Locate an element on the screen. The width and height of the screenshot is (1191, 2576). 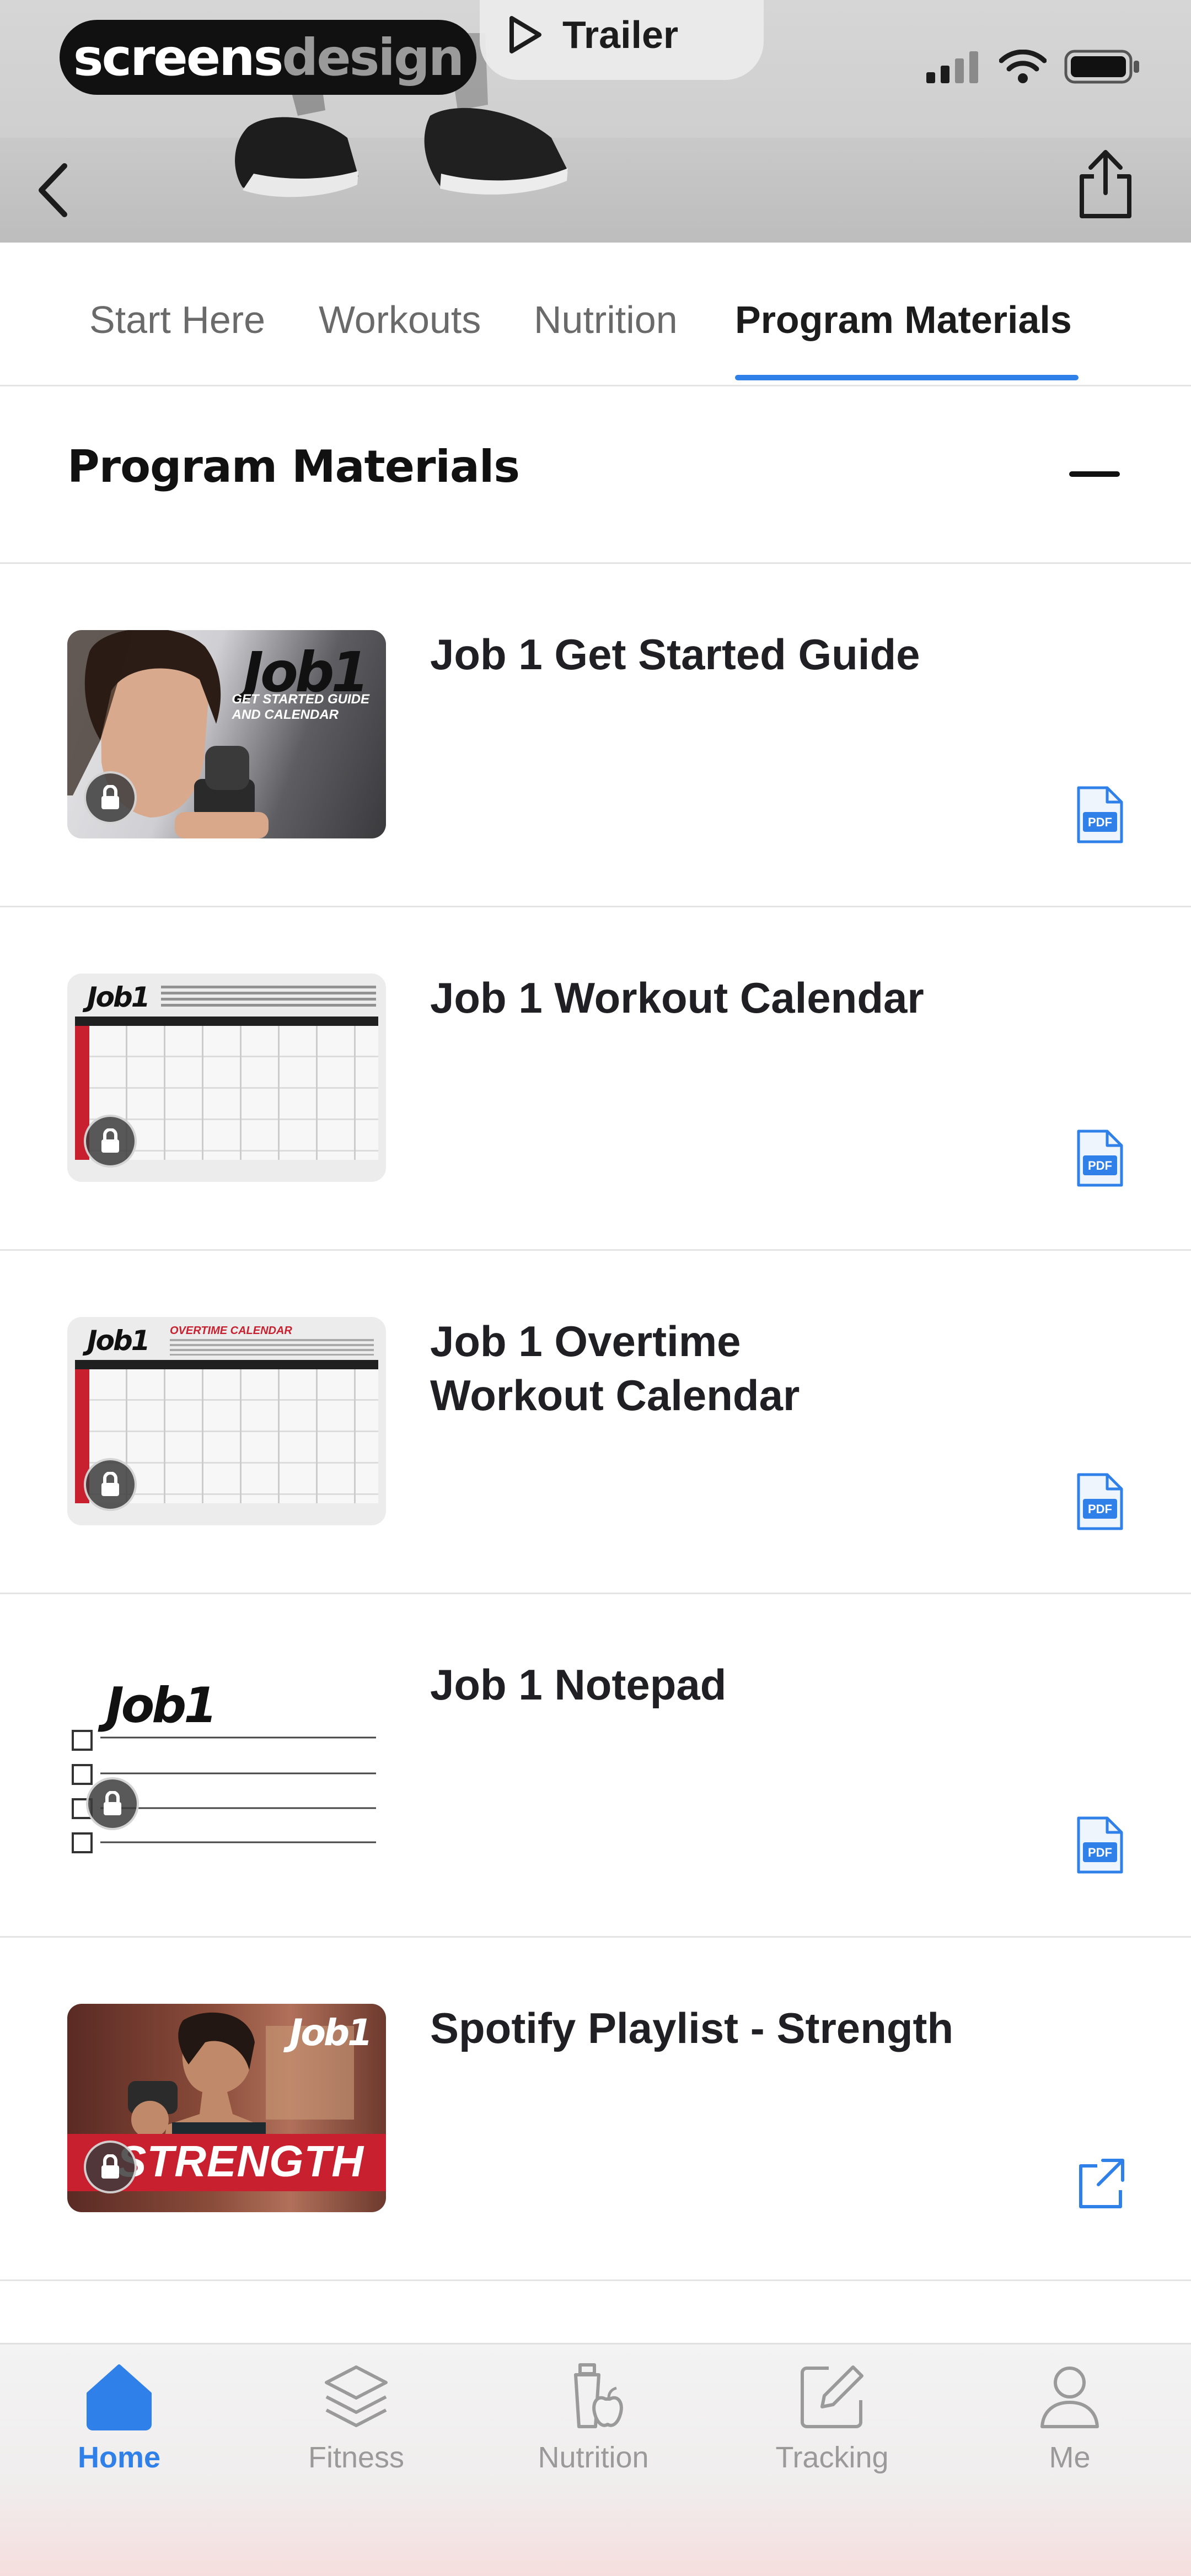
wifi-icon is located at coordinates (1023, 66).